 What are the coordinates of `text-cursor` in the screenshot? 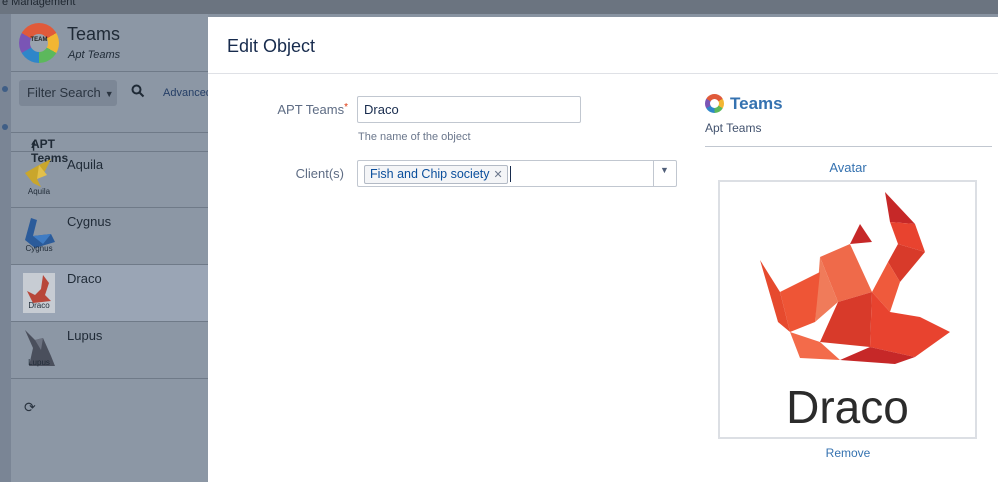 It's located at (510, 174).